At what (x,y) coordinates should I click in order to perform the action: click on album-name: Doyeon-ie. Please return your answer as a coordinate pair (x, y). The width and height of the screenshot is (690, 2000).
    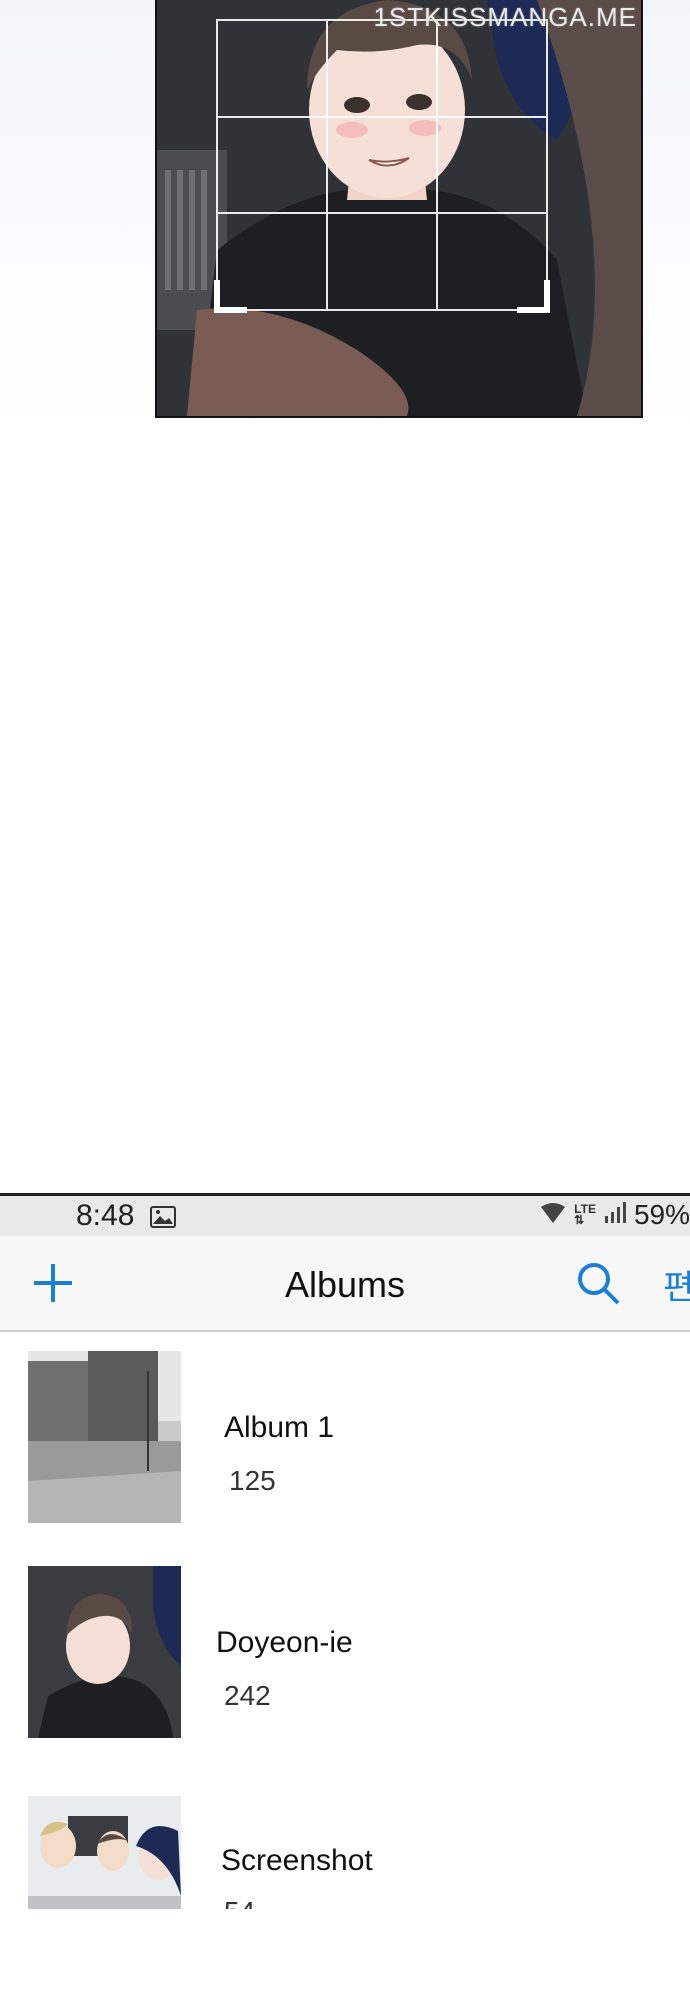
    Looking at the image, I should click on (284, 1642).